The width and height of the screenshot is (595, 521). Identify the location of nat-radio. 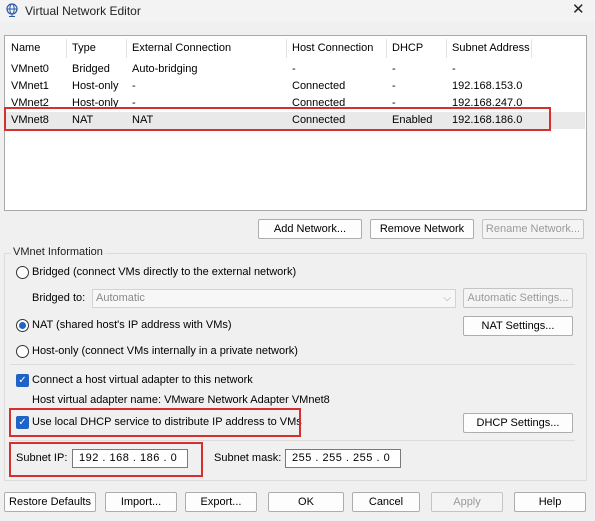
(22, 325).